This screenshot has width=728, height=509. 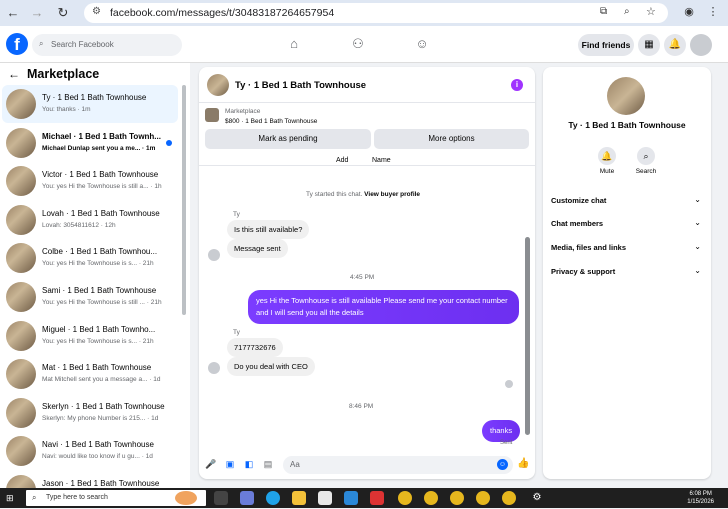 What do you see at coordinates (649, 45) in the screenshot?
I see `menu-grid-icon: ▦` at bounding box center [649, 45].